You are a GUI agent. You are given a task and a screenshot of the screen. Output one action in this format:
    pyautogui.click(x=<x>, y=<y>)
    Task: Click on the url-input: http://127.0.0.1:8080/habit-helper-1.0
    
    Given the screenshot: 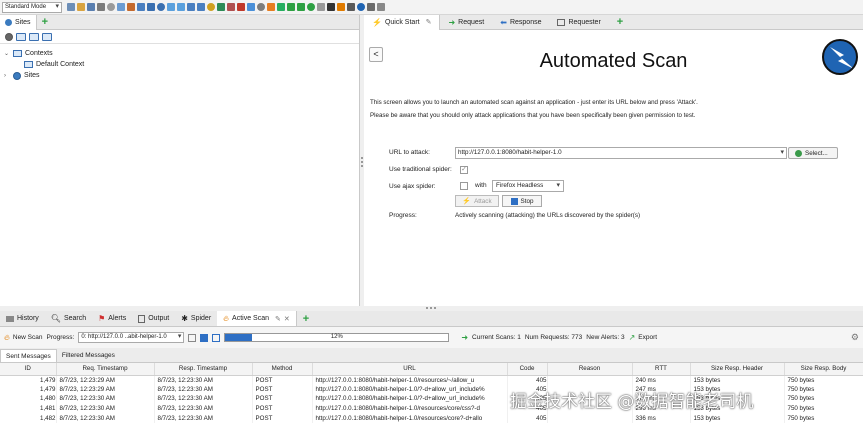 What is the action you would take?
    pyautogui.click(x=621, y=153)
    